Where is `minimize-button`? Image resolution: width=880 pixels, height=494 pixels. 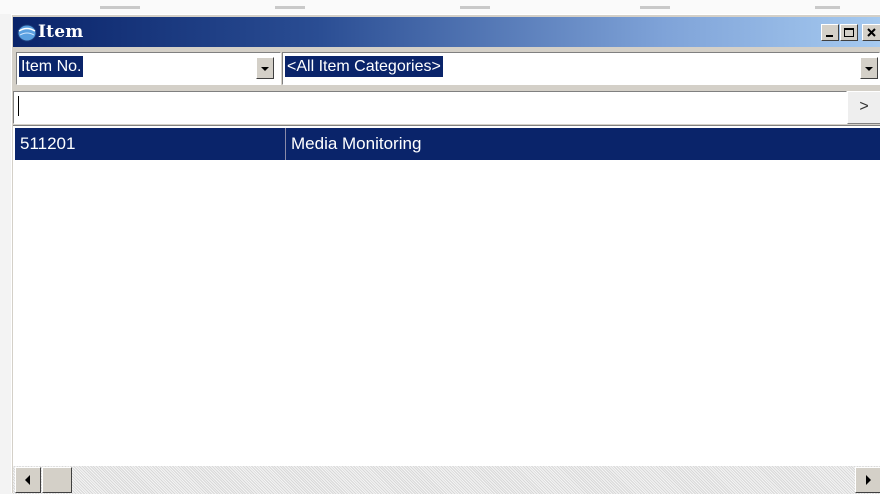 minimize-button is located at coordinates (830, 32).